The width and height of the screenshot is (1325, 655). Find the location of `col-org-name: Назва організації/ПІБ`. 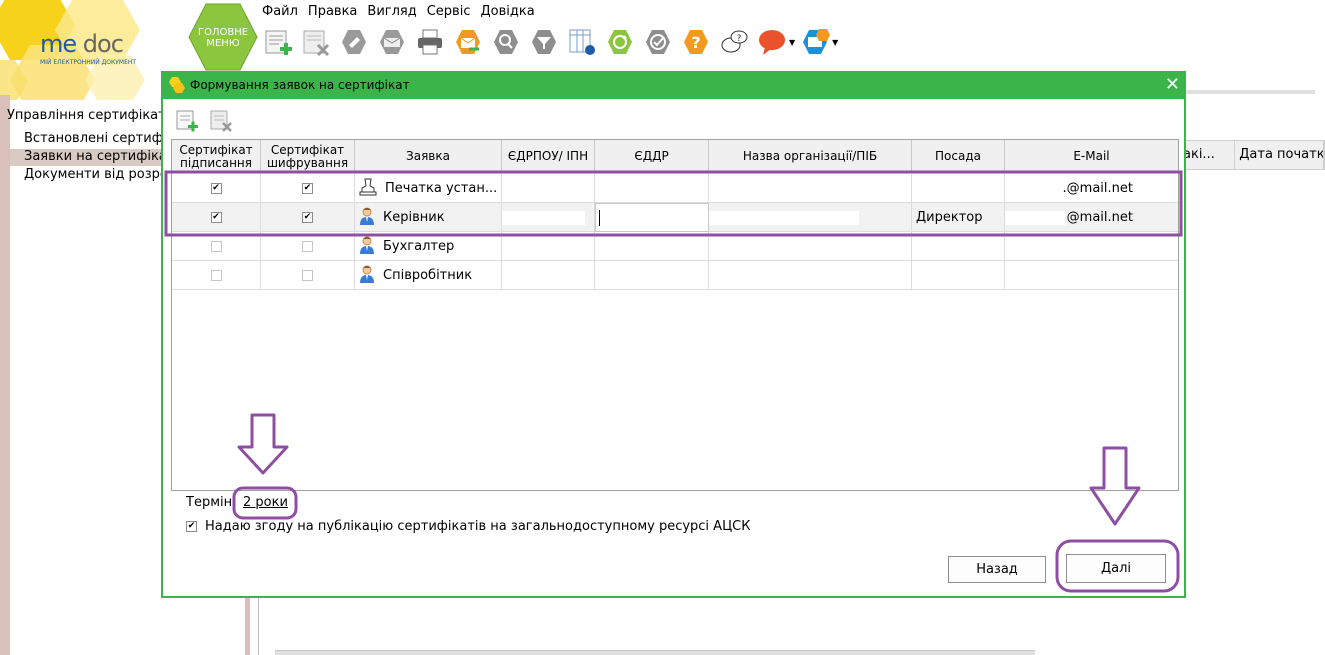

col-org-name: Назва організації/ПІБ is located at coordinates (810, 156).